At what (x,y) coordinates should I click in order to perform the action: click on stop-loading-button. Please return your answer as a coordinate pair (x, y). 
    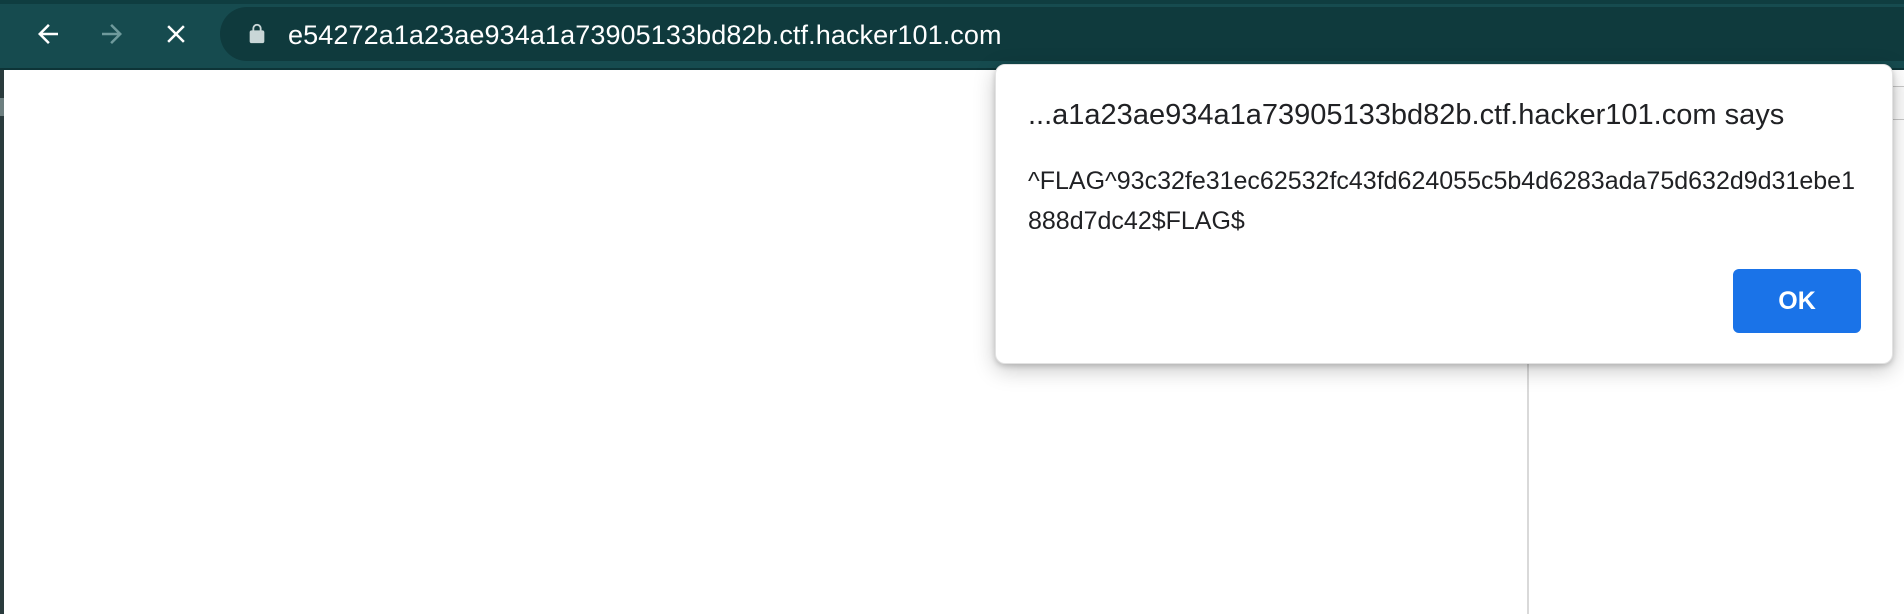
    Looking at the image, I should click on (176, 34).